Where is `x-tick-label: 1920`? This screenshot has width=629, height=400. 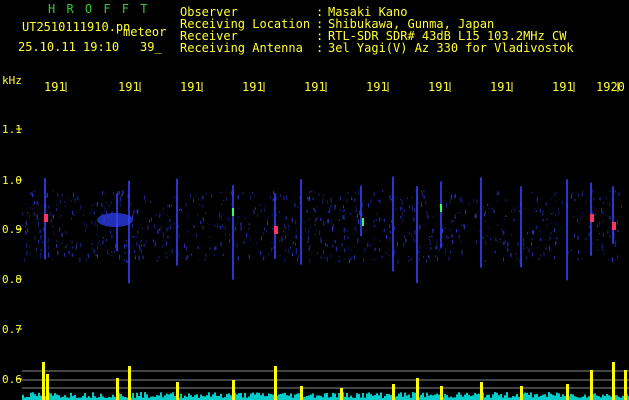 x-tick-label: 1920 is located at coordinates (610, 87).